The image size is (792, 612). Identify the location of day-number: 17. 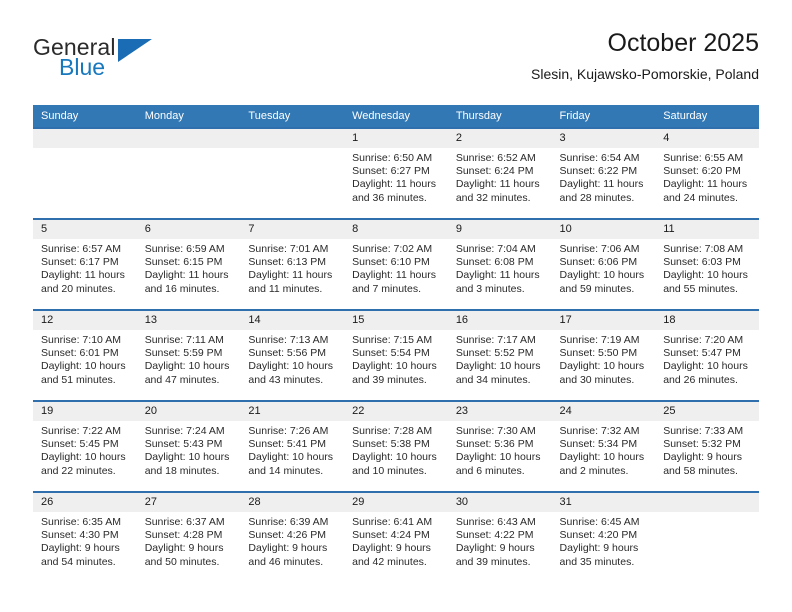
(603, 320).